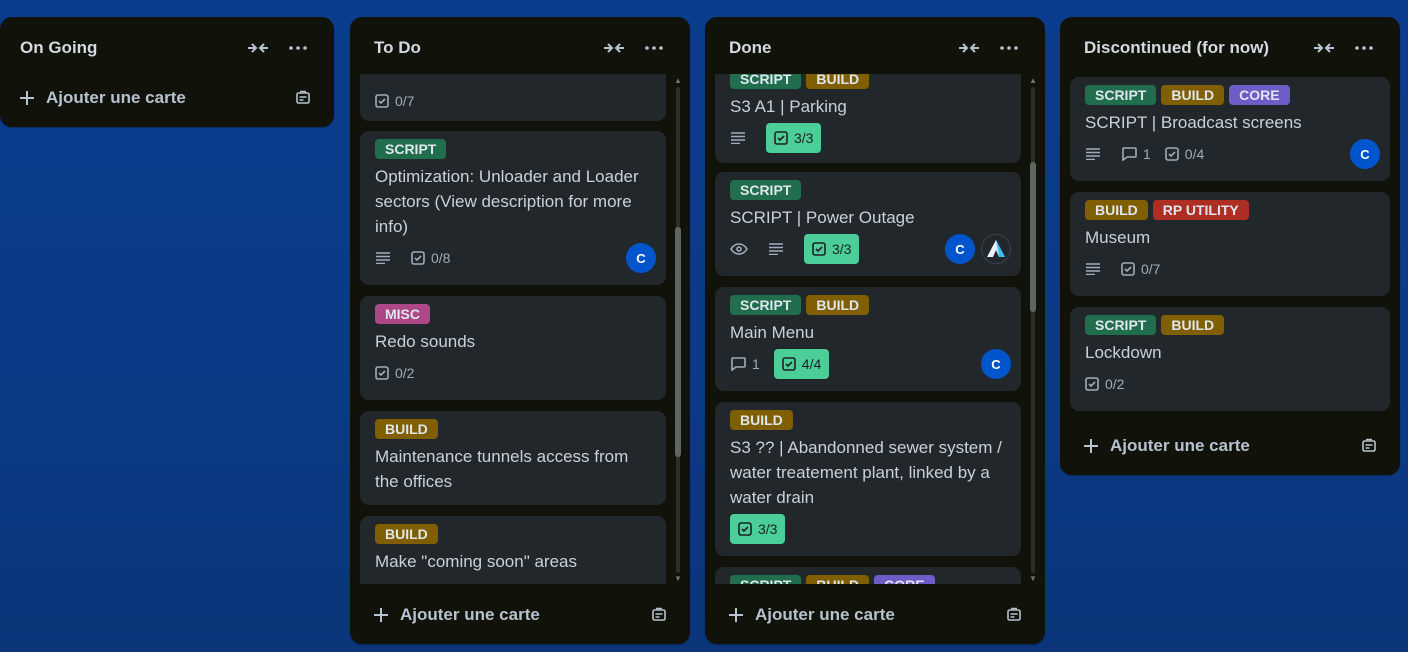  What do you see at coordinates (772, 332) in the screenshot?
I see `card-title: Main Menu` at bounding box center [772, 332].